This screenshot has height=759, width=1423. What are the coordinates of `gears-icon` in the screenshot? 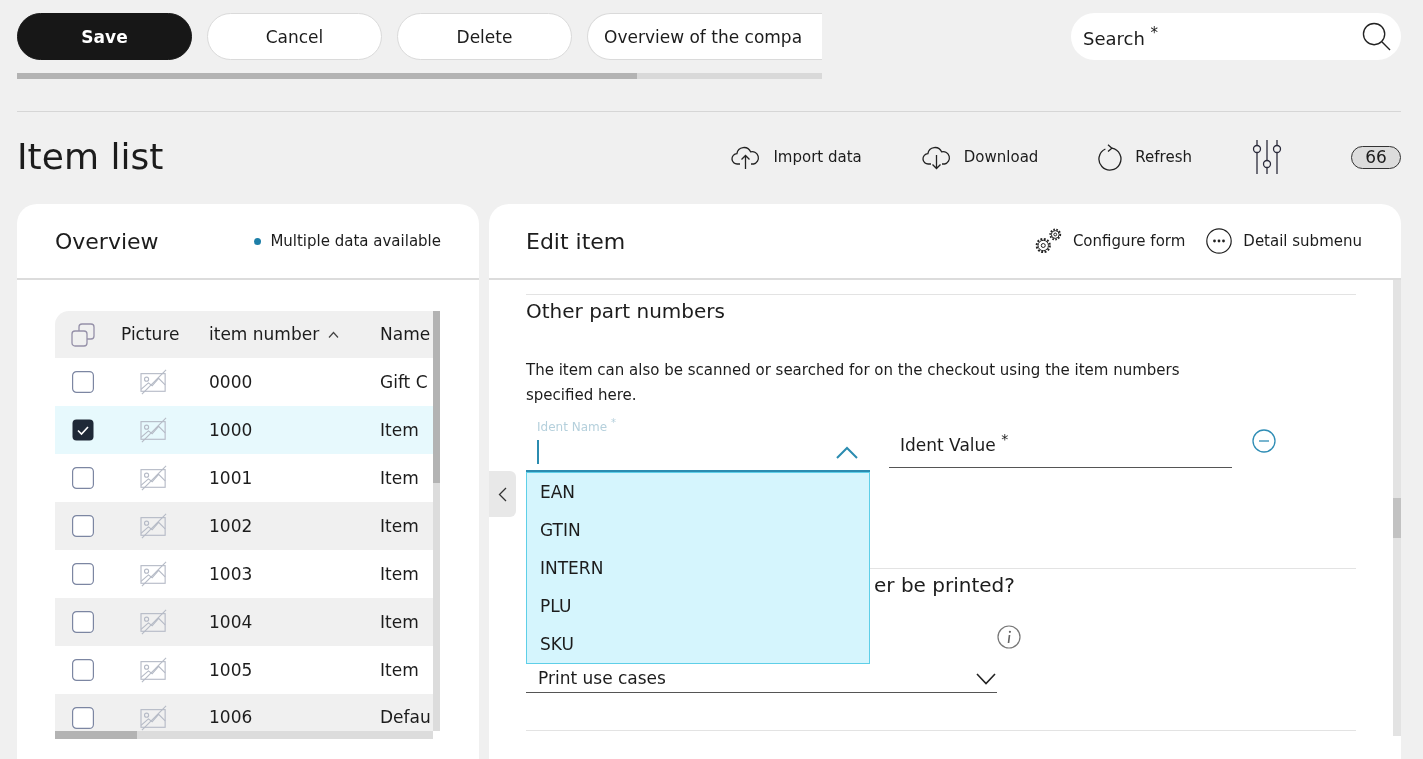 It's located at (1048, 241).